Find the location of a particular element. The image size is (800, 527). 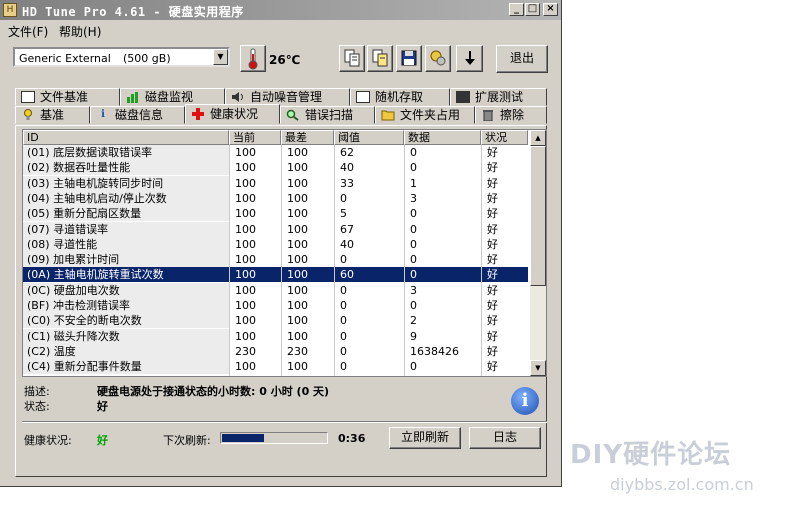

col-header-data: 数据 is located at coordinates (442, 137).